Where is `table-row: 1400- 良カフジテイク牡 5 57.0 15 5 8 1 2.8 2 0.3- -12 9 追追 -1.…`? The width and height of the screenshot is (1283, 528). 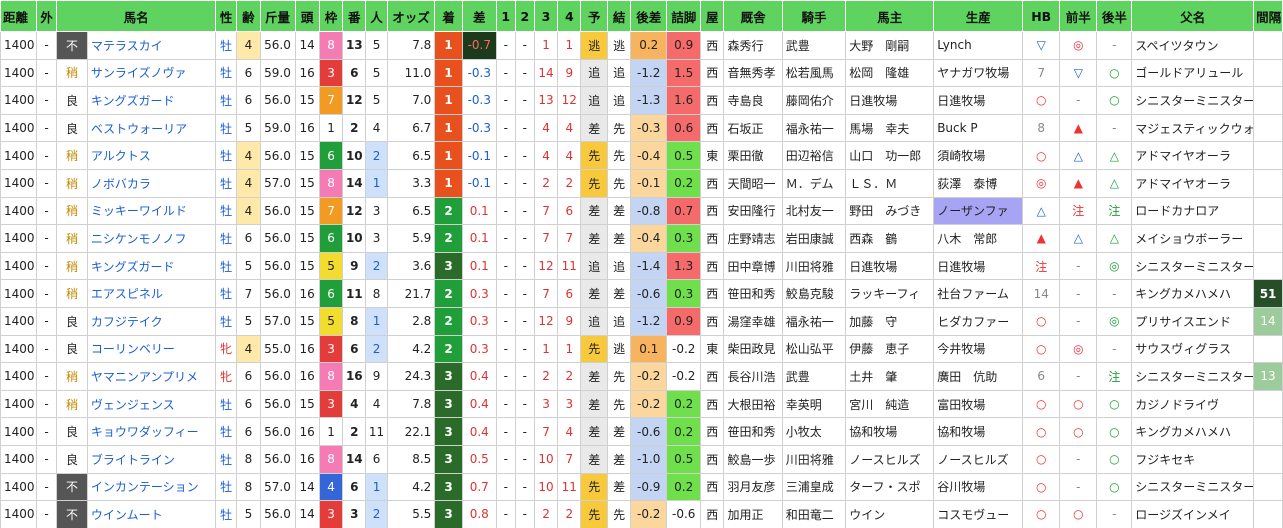
table-row: 1400- 良カフジテイク牡 5 57.0 15 5 8 1 2.8 2 0.3- -12 9 追追 -1.… is located at coordinates (641, 321).